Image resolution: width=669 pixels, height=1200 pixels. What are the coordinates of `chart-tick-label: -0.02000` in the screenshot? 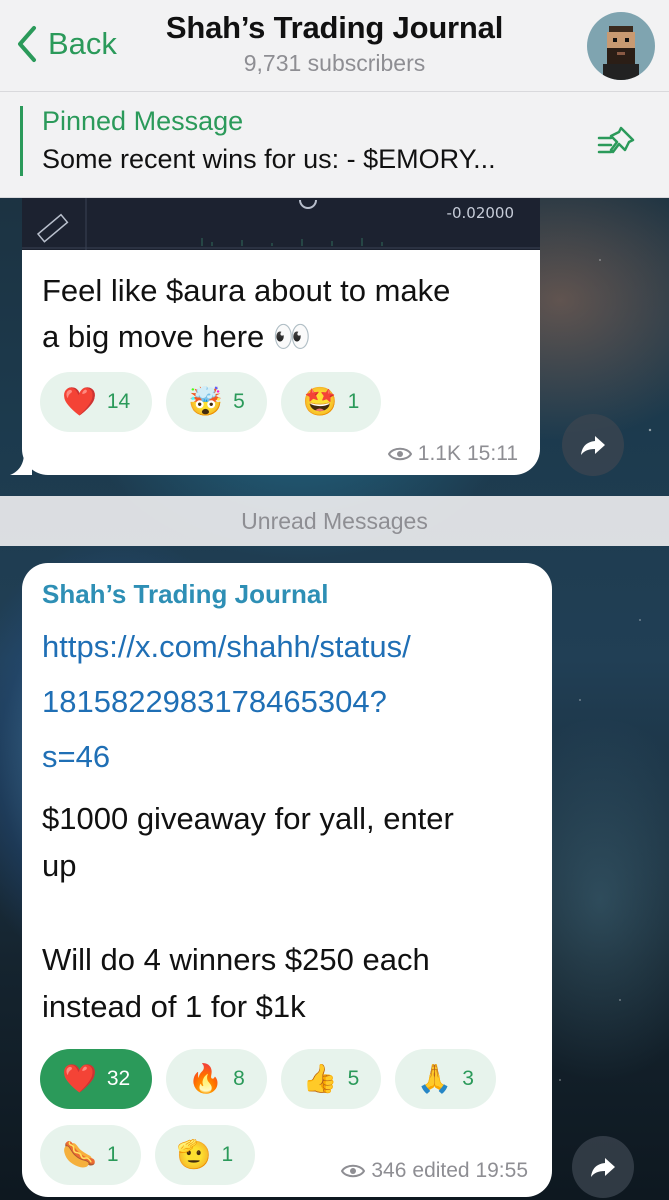 It's located at (480, 213).